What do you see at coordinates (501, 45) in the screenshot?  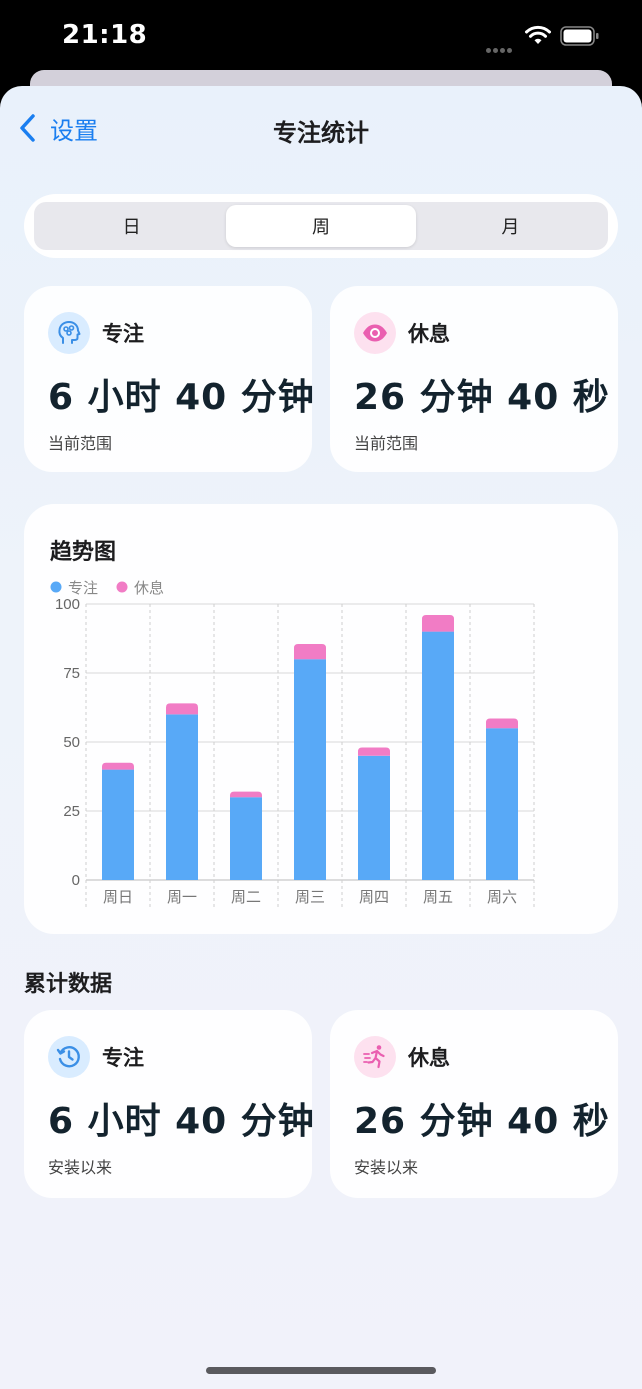 I see `signal-dots-icon` at bounding box center [501, 45].